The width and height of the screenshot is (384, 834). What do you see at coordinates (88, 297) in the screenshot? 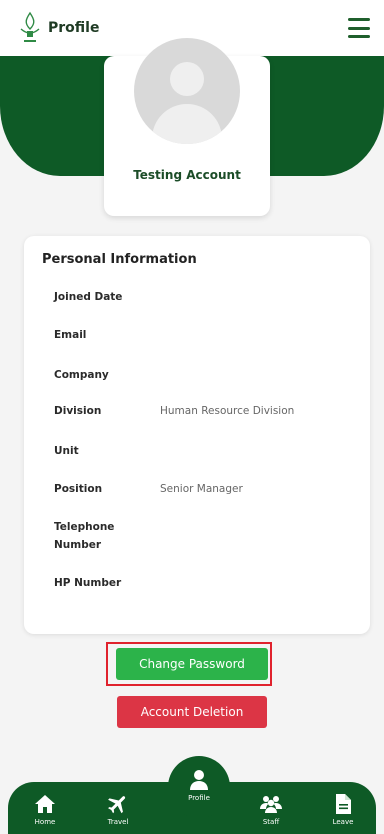
I see `info-label: Joined Date` at bounding box center [88, 297].